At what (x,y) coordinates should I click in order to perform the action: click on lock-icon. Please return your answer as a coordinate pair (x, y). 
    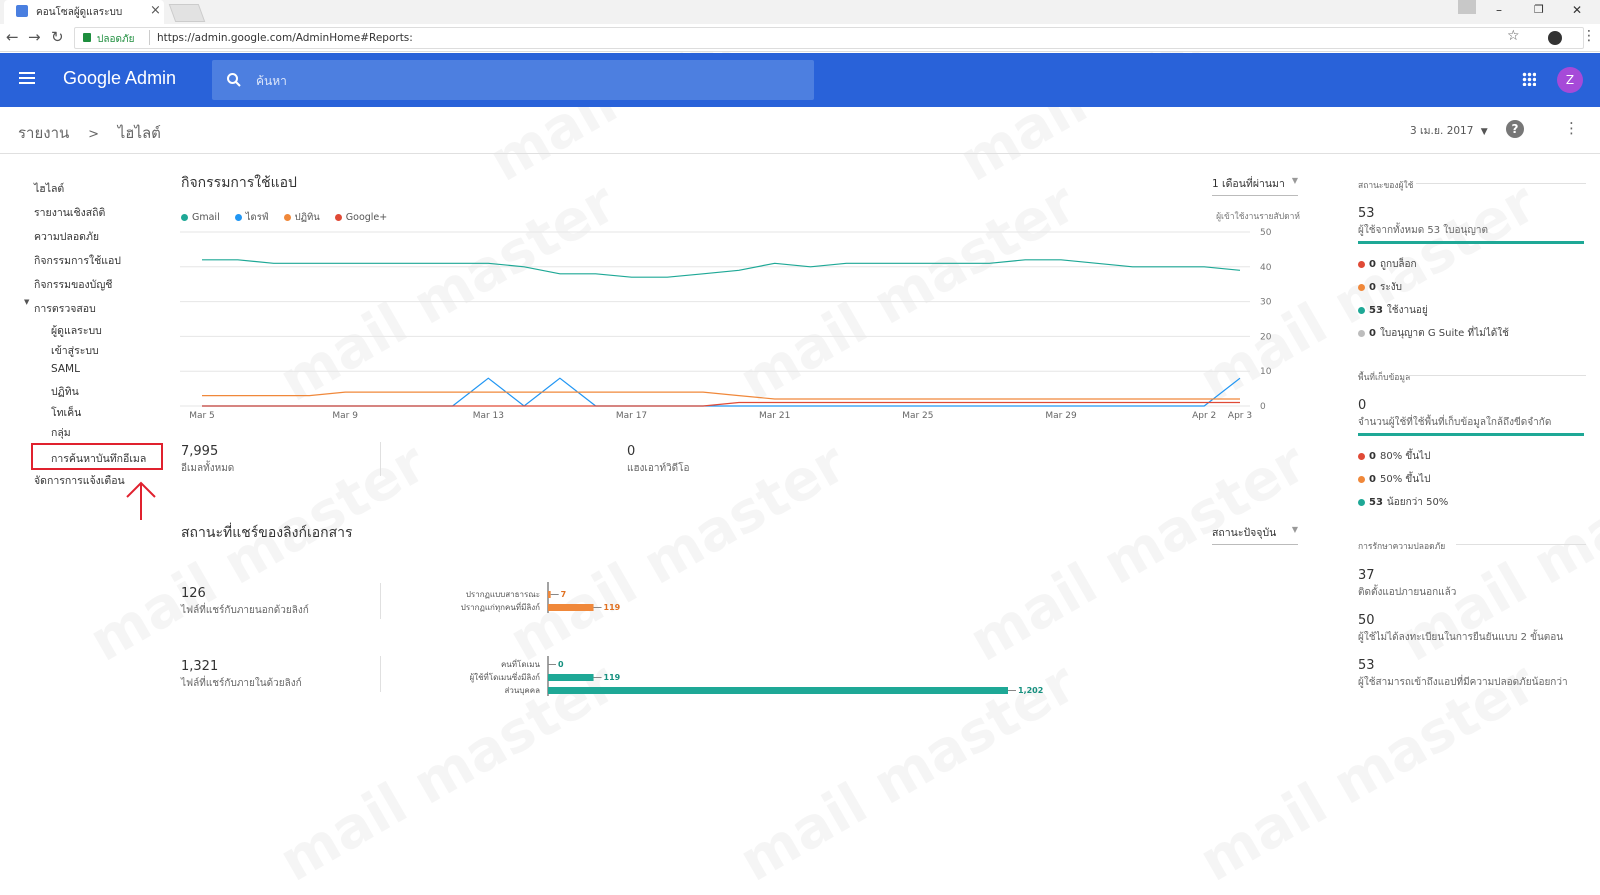
    Looking at the image, I should click on (87, 37).